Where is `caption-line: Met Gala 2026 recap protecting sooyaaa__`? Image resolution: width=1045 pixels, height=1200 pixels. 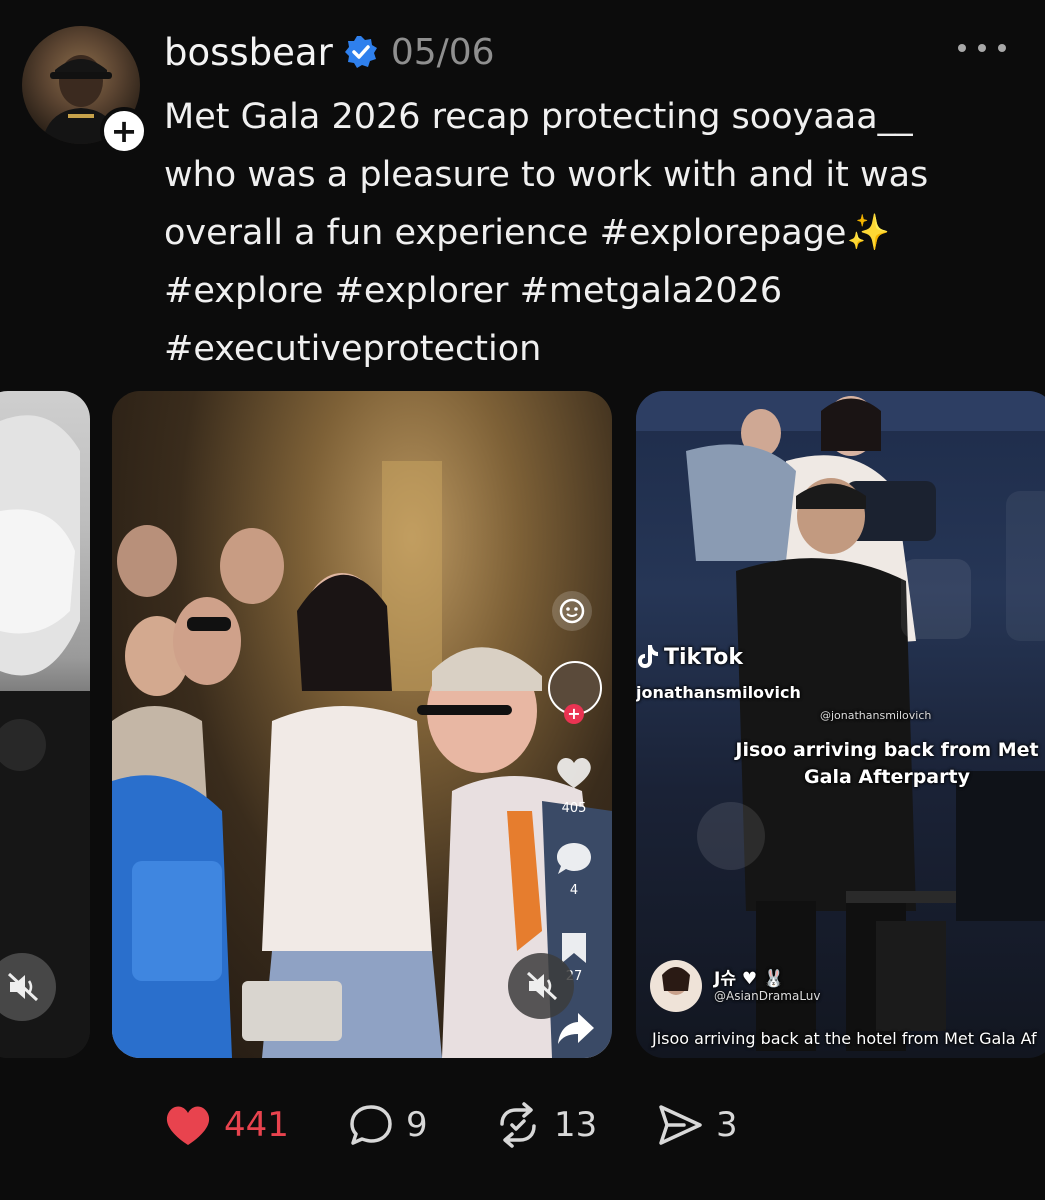
caption-line: Met Gala 2026 recap protecting sooyaaa__ is located at coordinates (538, 117).